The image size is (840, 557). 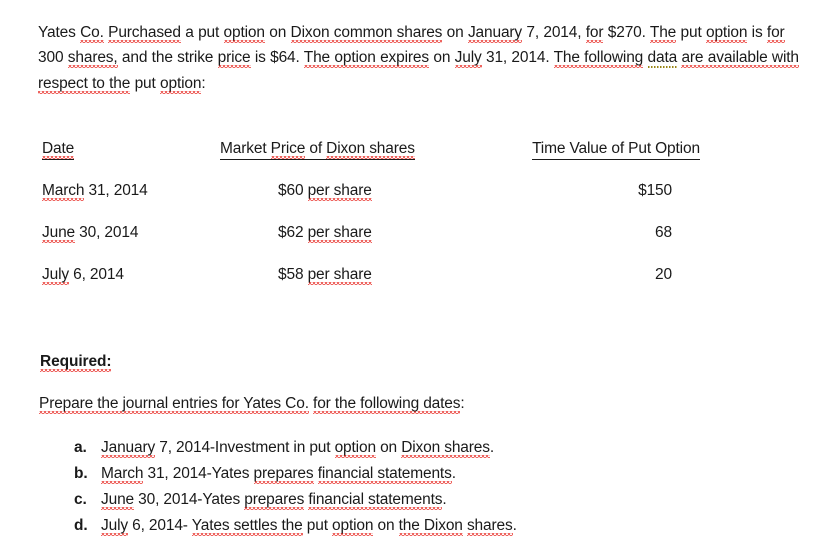 I want to click on cell-date-rest: 31, 2014, so click(x=116, y=190).